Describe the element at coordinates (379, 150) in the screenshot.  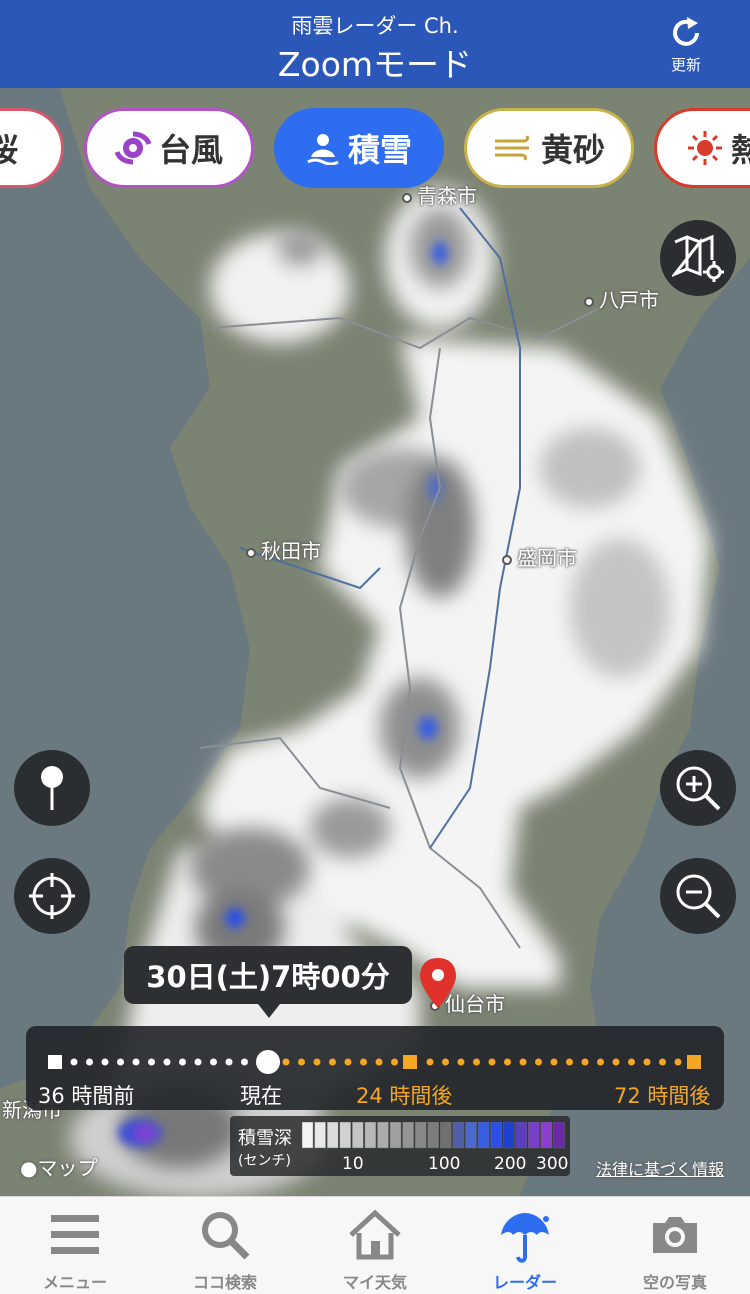
I see `chip-label: 積雪` at that location.